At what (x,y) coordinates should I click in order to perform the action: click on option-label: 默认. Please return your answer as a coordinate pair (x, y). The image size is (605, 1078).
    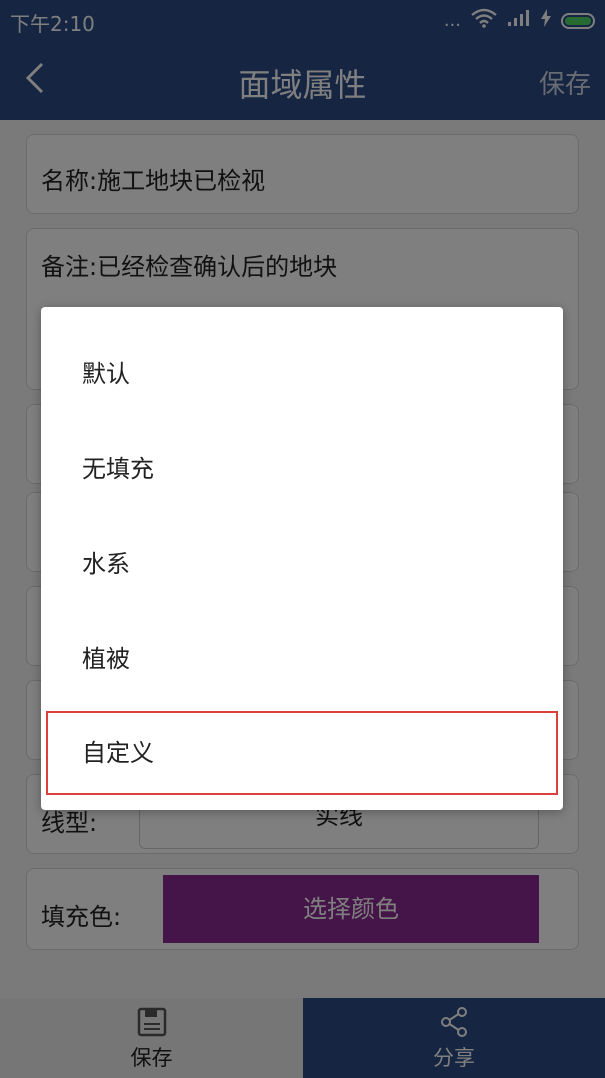
    Looking at the image, I should click on (106, 374).